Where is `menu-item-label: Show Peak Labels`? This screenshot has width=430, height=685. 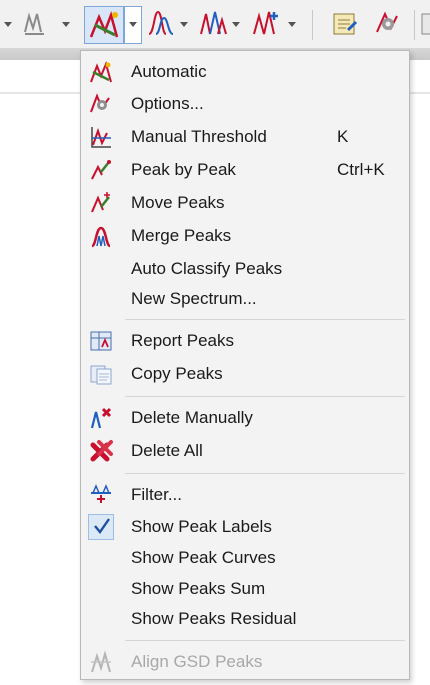
menu-item-label: Show Peak Labels is located at coordinates (201, 526).